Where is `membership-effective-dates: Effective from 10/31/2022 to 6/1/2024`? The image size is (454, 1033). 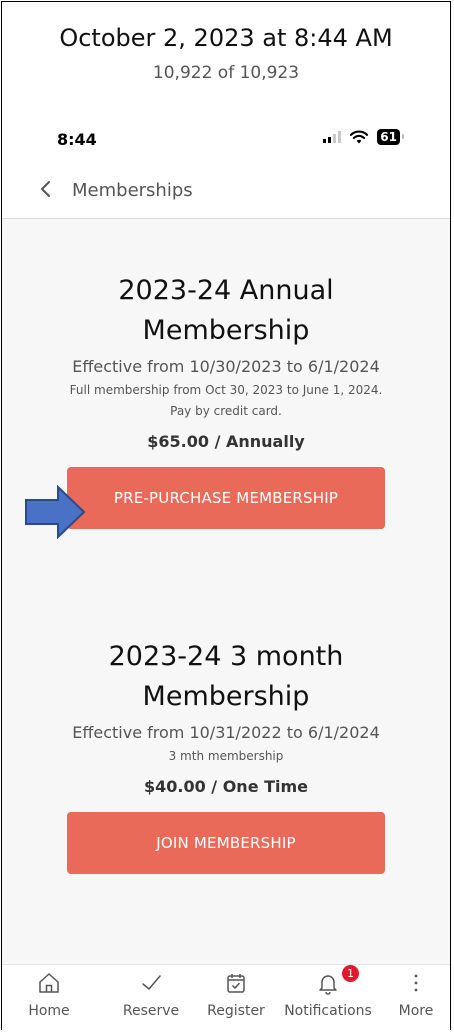 membership-effective-dates: Effective from 10/31/2022 to 6/1/2024 is located at coordinates (226, 732).